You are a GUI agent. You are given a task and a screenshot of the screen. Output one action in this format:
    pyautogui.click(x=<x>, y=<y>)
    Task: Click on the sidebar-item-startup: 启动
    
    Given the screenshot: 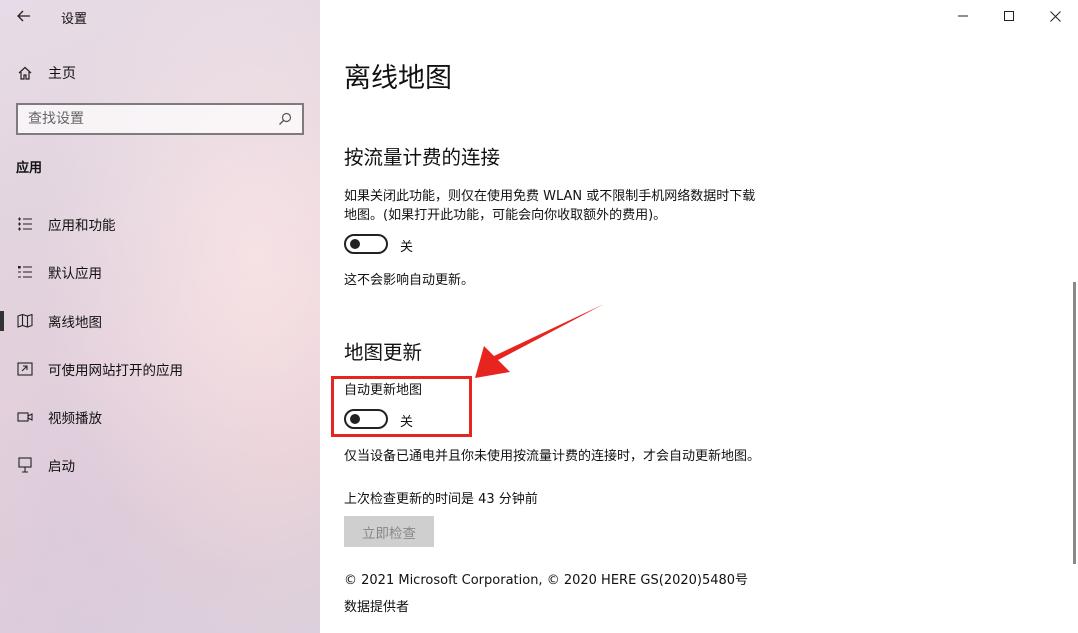 What is the action you would take?
    pyautogui.click(x=160, y=465)
    